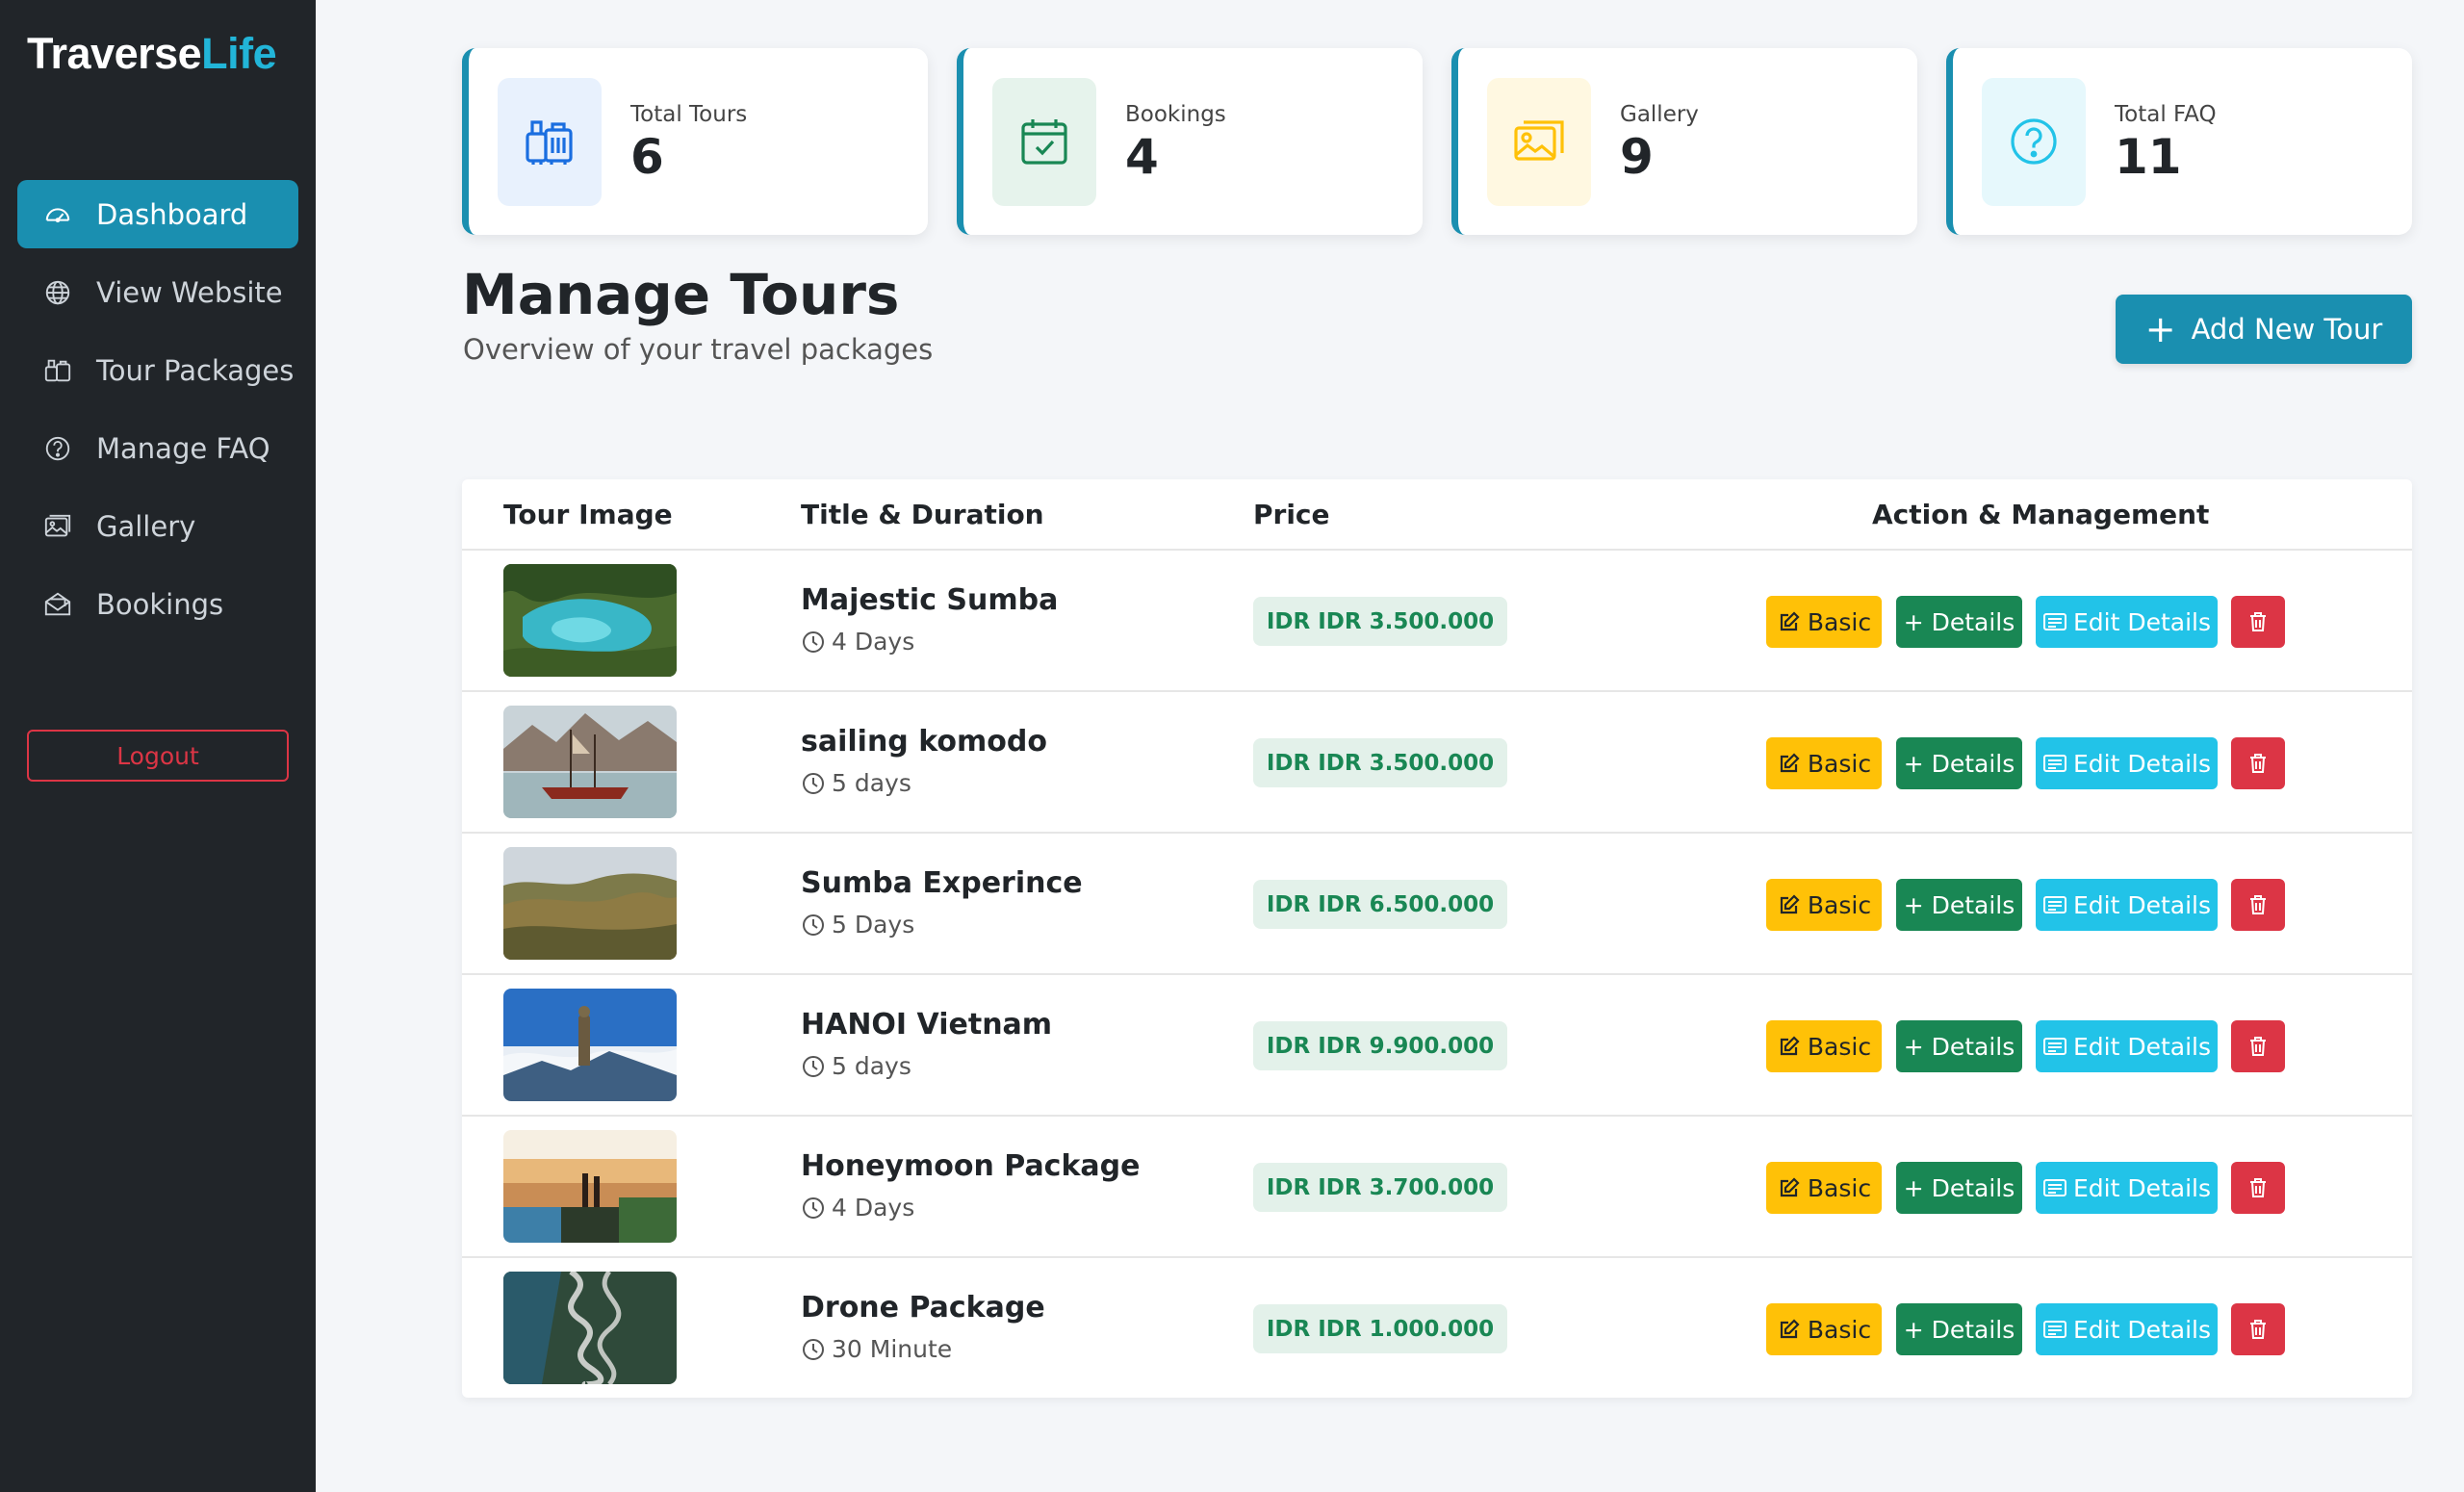  What do you see at coordinates (57, 292) in the screenshot?
I see `globe-icon` at bounding box center [57, 292].